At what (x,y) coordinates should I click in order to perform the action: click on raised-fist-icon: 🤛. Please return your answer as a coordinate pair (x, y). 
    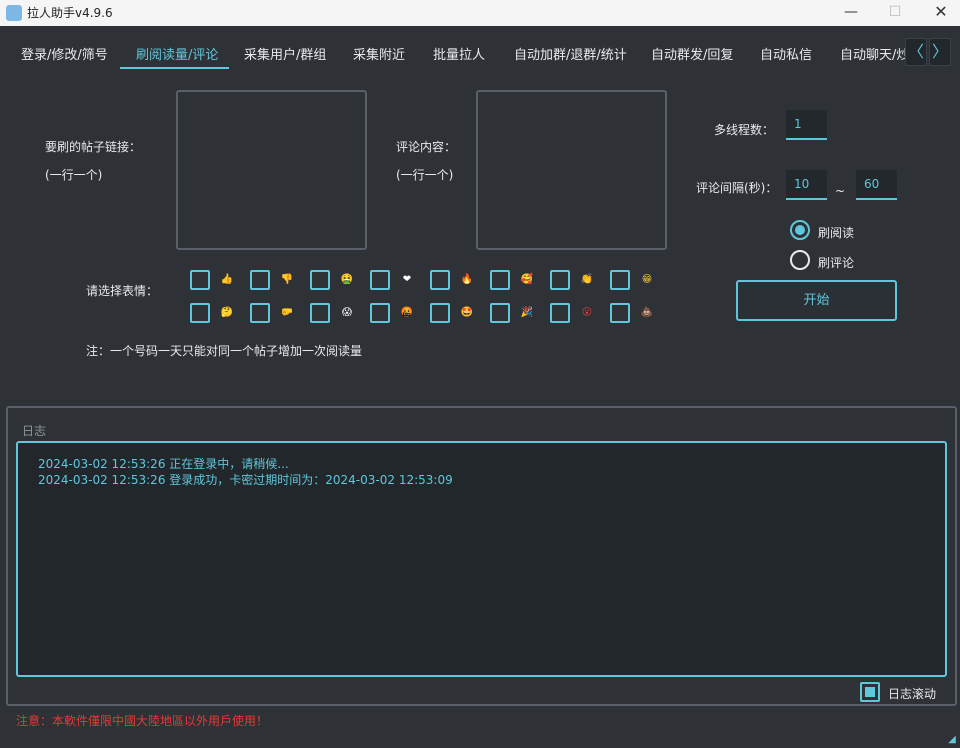
    Looking at the image, I should click on (287, 312).